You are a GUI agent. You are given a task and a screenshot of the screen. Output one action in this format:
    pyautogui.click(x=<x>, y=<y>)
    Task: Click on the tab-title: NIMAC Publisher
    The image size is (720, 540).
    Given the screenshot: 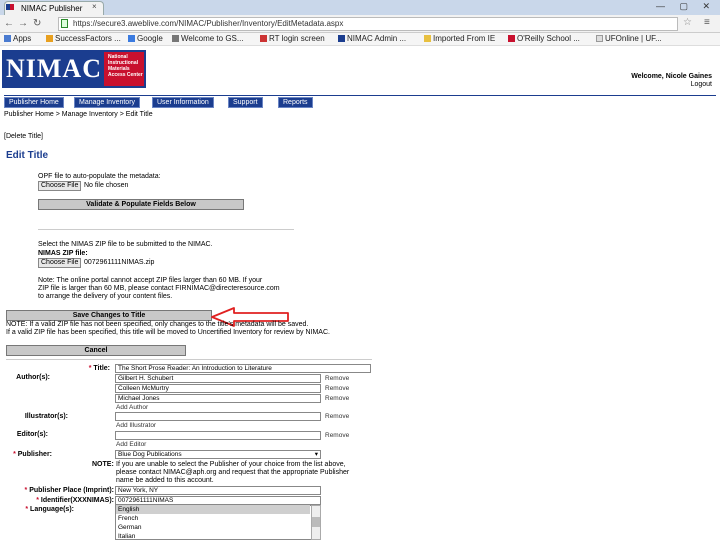 What is the action you would take?
    pyautogui.click(x=52, y=8)
    